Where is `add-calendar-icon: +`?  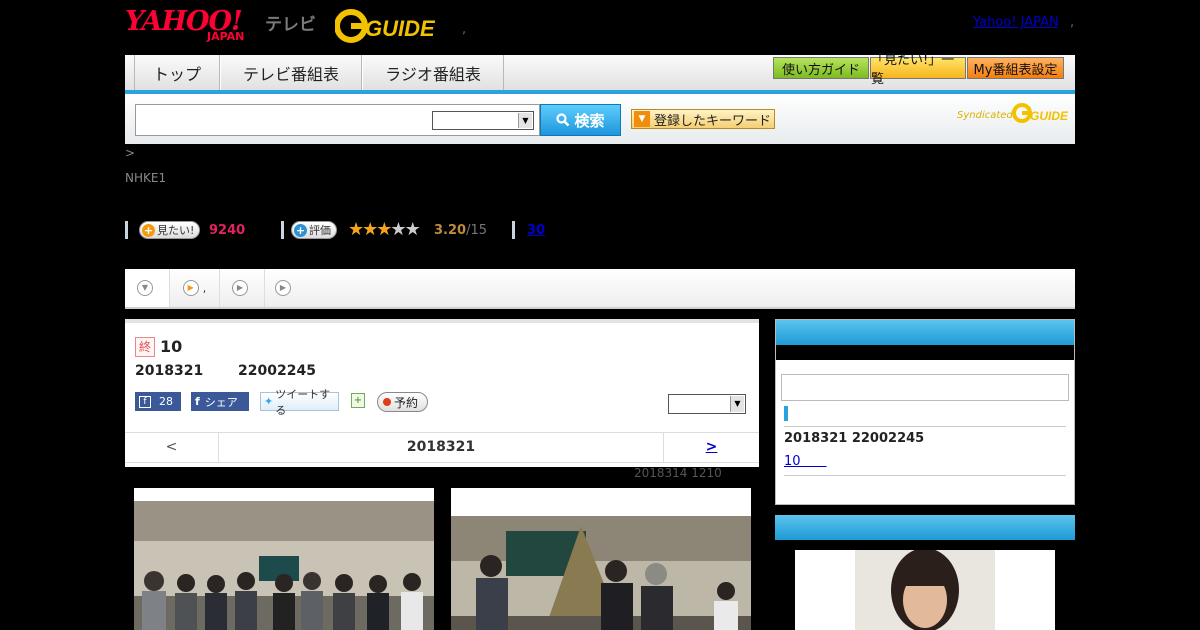 add-calendar-icon: + is located at coordinates (358, 400).